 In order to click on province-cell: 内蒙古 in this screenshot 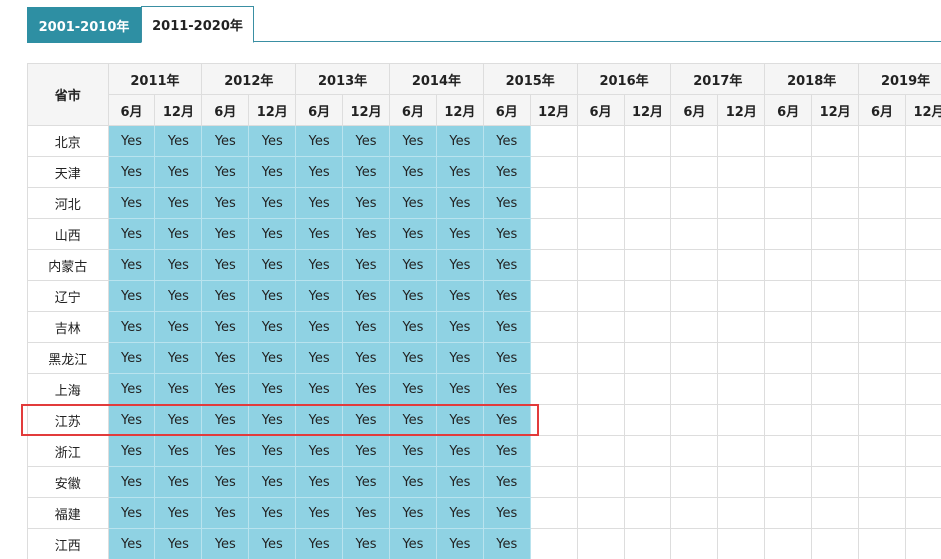, I will do `click(68, 265)`.